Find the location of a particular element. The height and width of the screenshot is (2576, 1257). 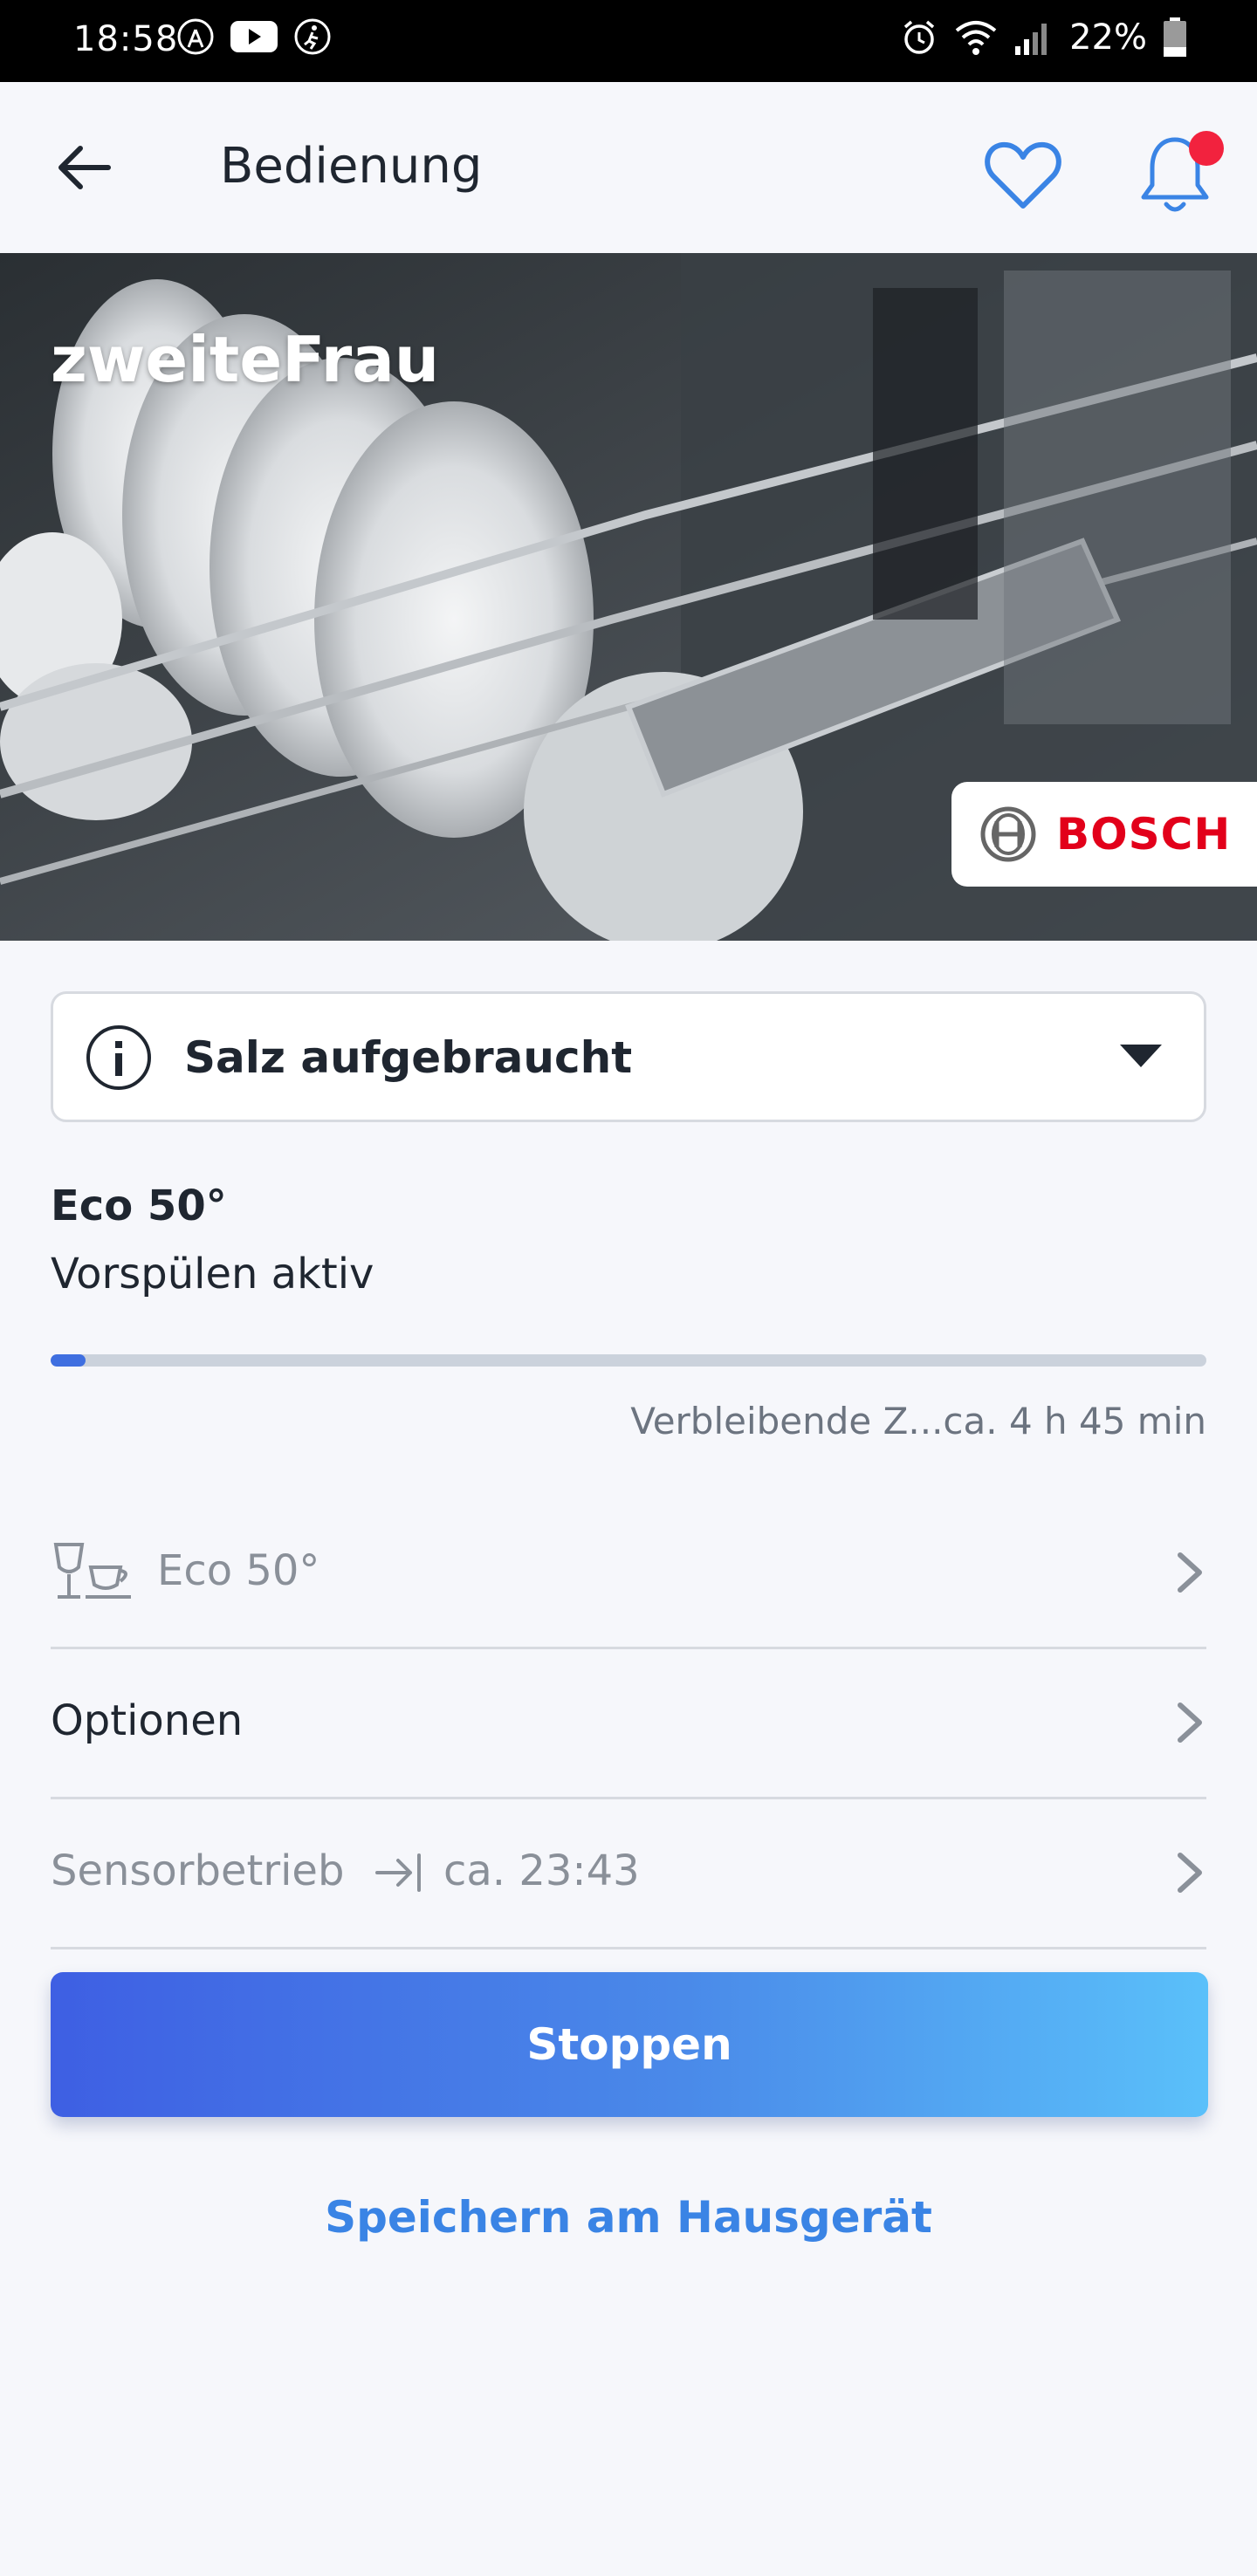

sensor-mode-label: Sensorbetrieb is located at coordinates (198, 1870).